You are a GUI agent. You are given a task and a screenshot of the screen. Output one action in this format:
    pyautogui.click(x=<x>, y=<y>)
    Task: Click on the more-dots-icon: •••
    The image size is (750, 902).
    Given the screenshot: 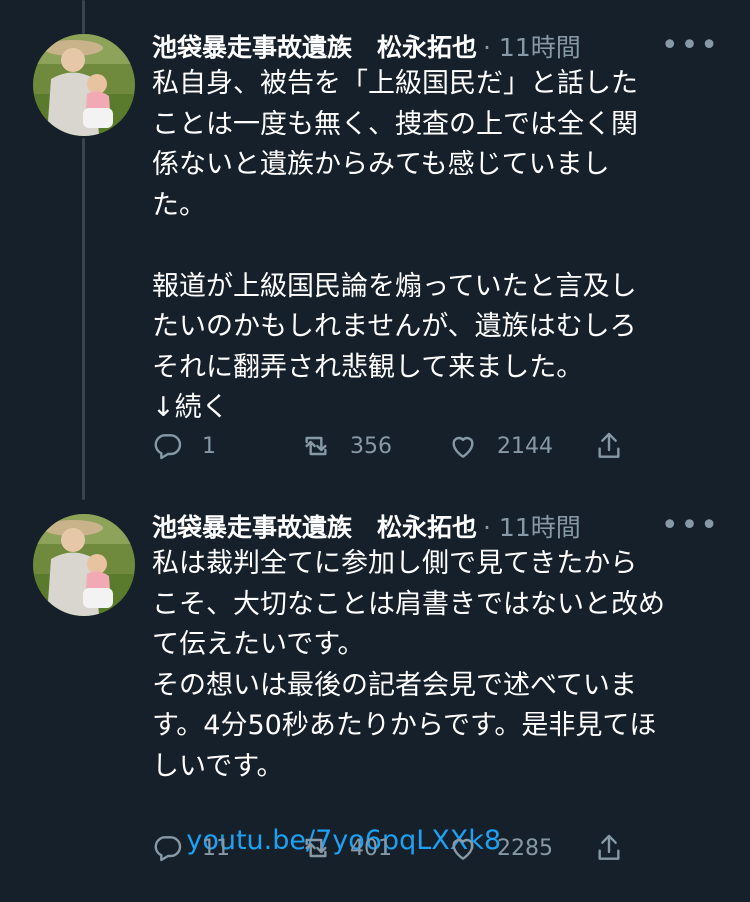 What is the action you would take?
    pyautogui.click(x=690, y=526)
    